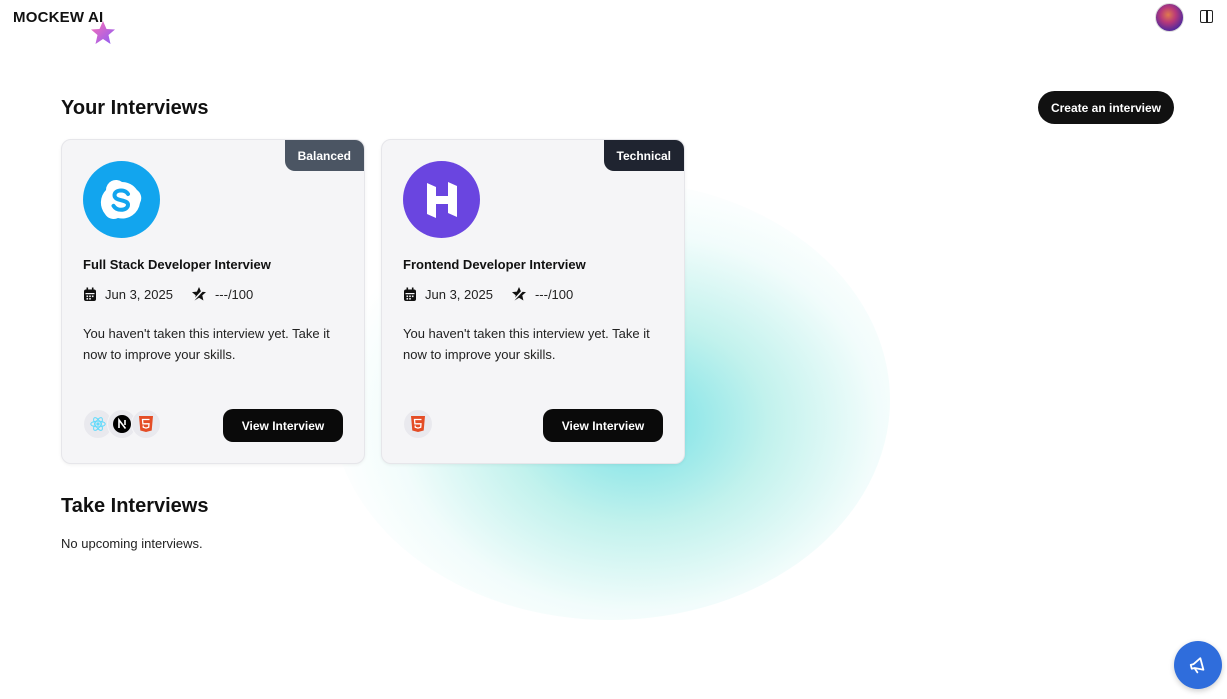 This screenshot has width=1227, height=699. Describe the element at coordinates (324, 155) in the screenshot. I see `interview-type-badge: Balanced` at that location.